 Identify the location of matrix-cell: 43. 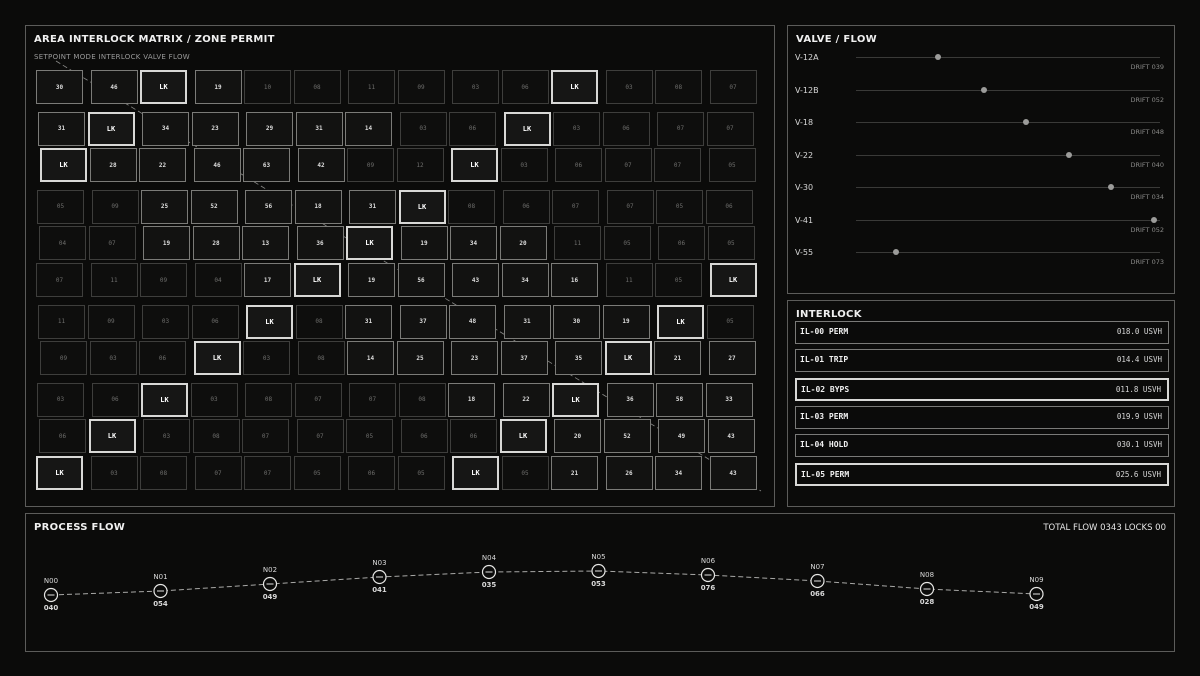
(475, 280).